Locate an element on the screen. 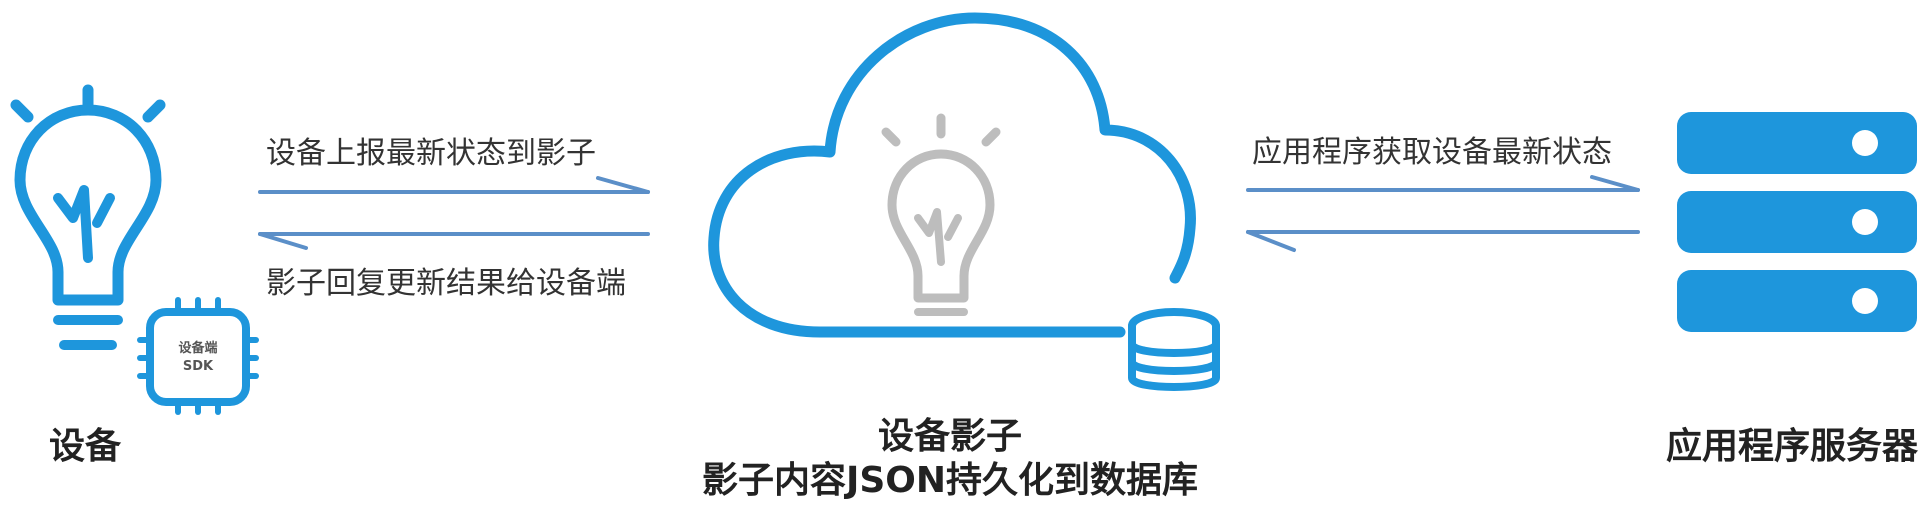 The image size is (1920, 507). arrow-label-server-from-shadow: 应用程序获取设备最新状态 is located at coordinates (1432, 152).